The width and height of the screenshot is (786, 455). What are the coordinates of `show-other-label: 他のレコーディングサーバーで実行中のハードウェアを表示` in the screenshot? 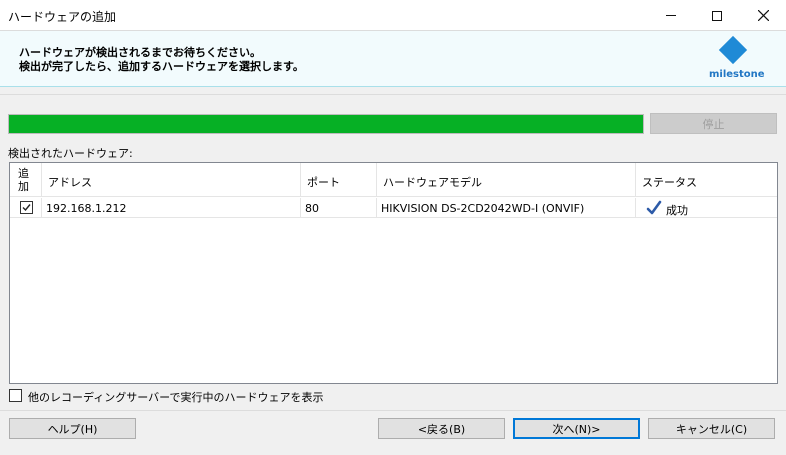 It's located at (176, 397).